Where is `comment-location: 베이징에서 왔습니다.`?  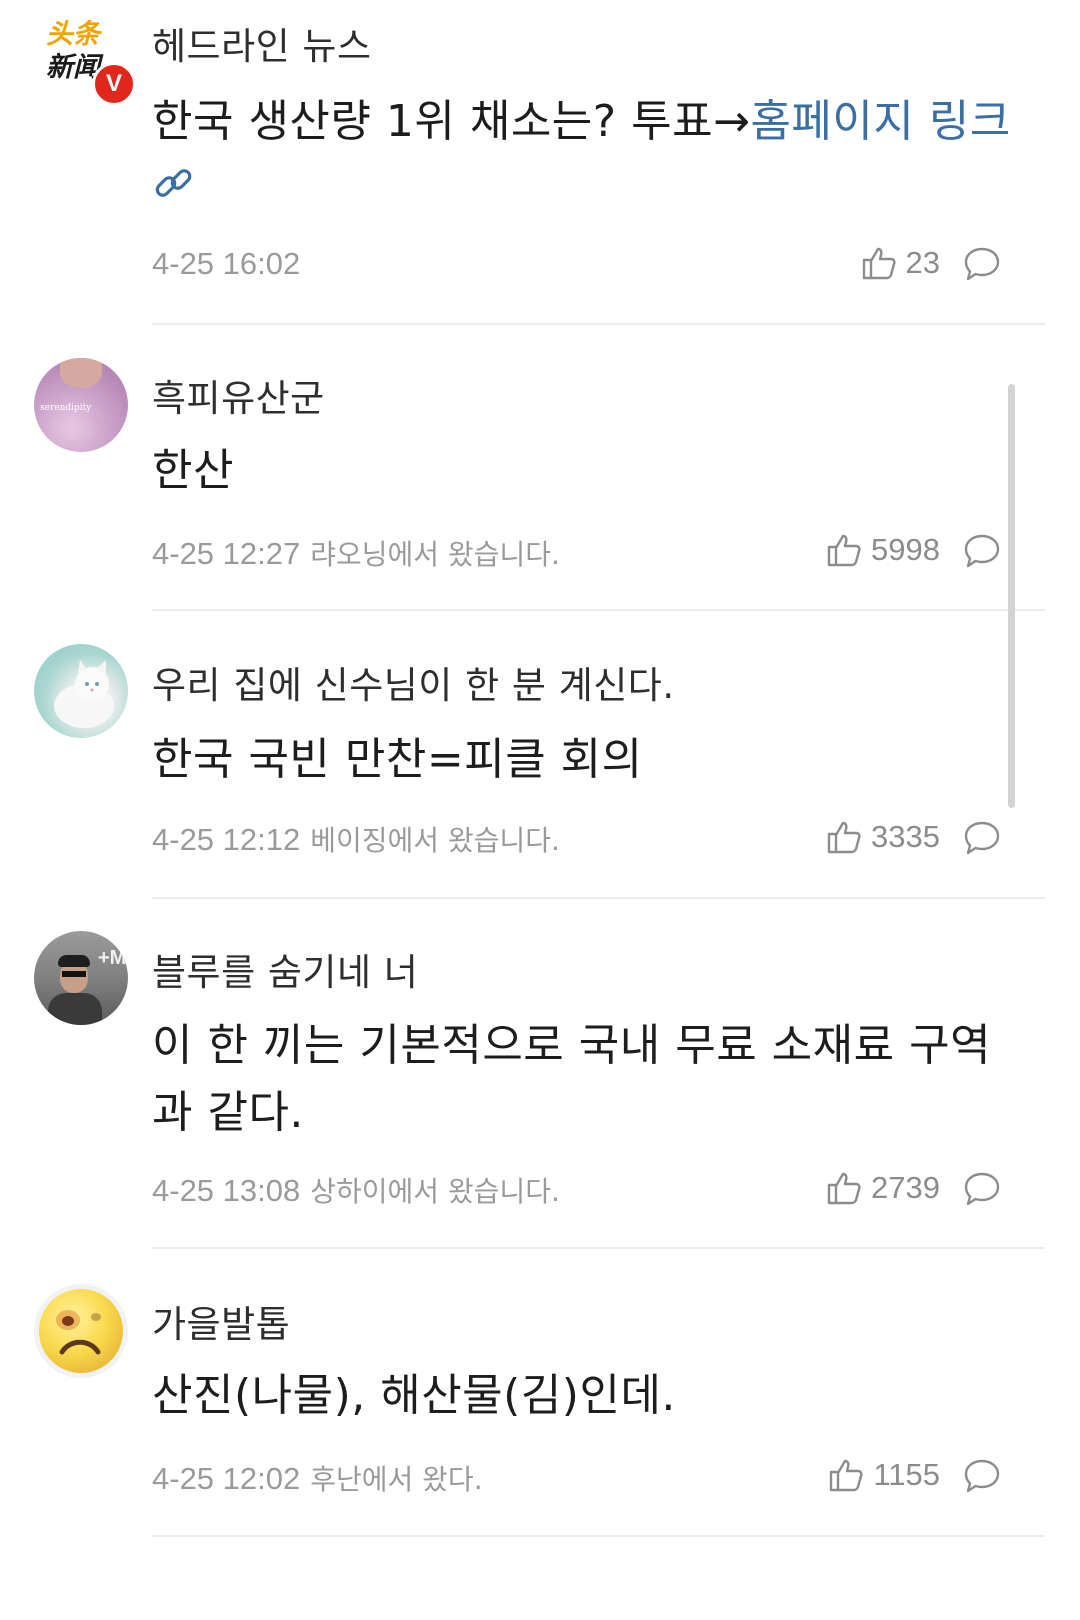 comment-location: 베이징에서 왔습니다. is located at coordinates (435, 840).